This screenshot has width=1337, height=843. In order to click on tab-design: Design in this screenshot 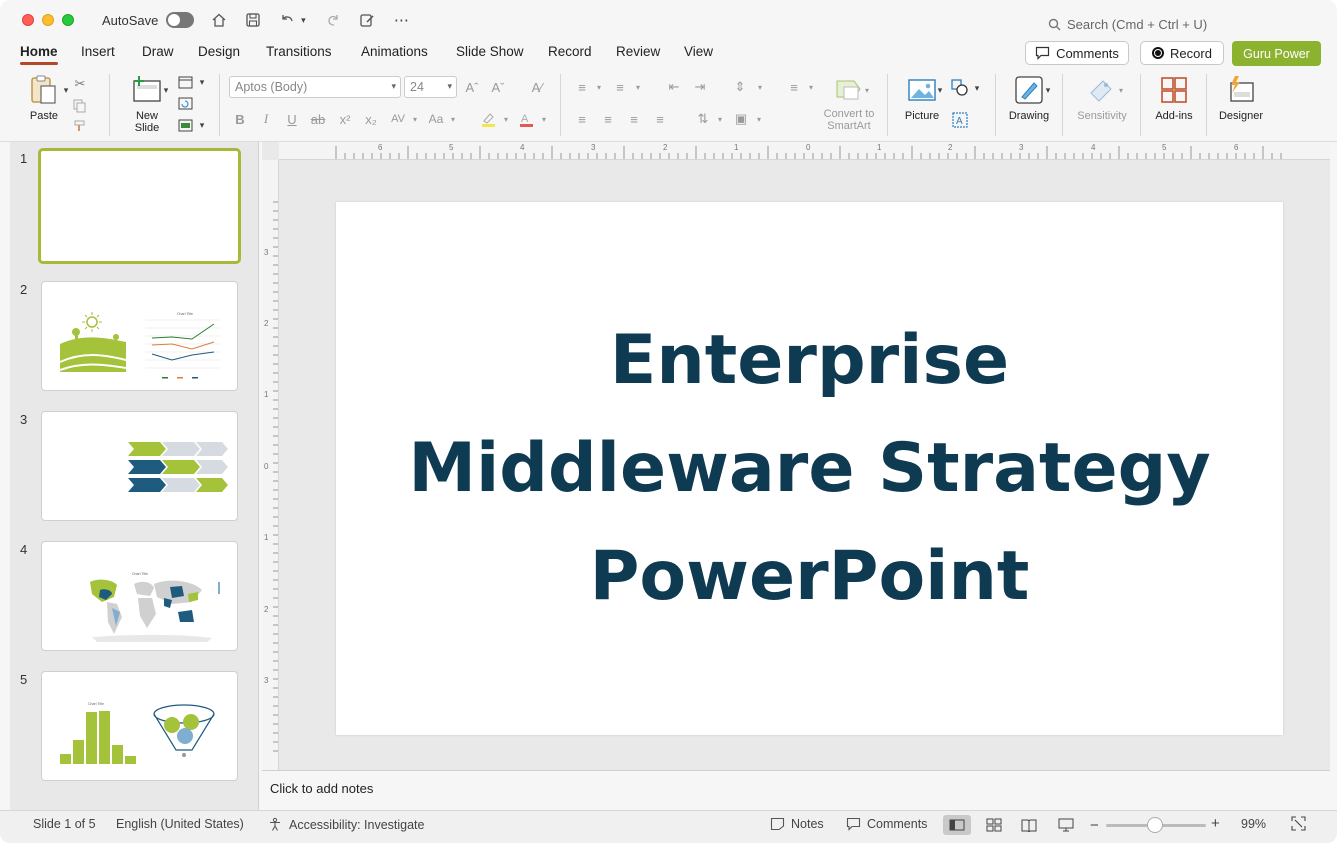, I will do `click(219, 51)`.